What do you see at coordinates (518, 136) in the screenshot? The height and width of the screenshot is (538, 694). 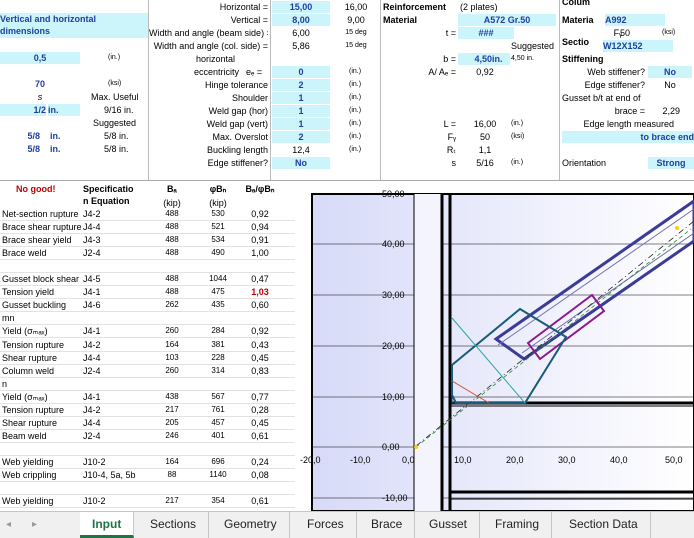 I see `Fy-unit: (ksi)` at bounding box center [518, 136].